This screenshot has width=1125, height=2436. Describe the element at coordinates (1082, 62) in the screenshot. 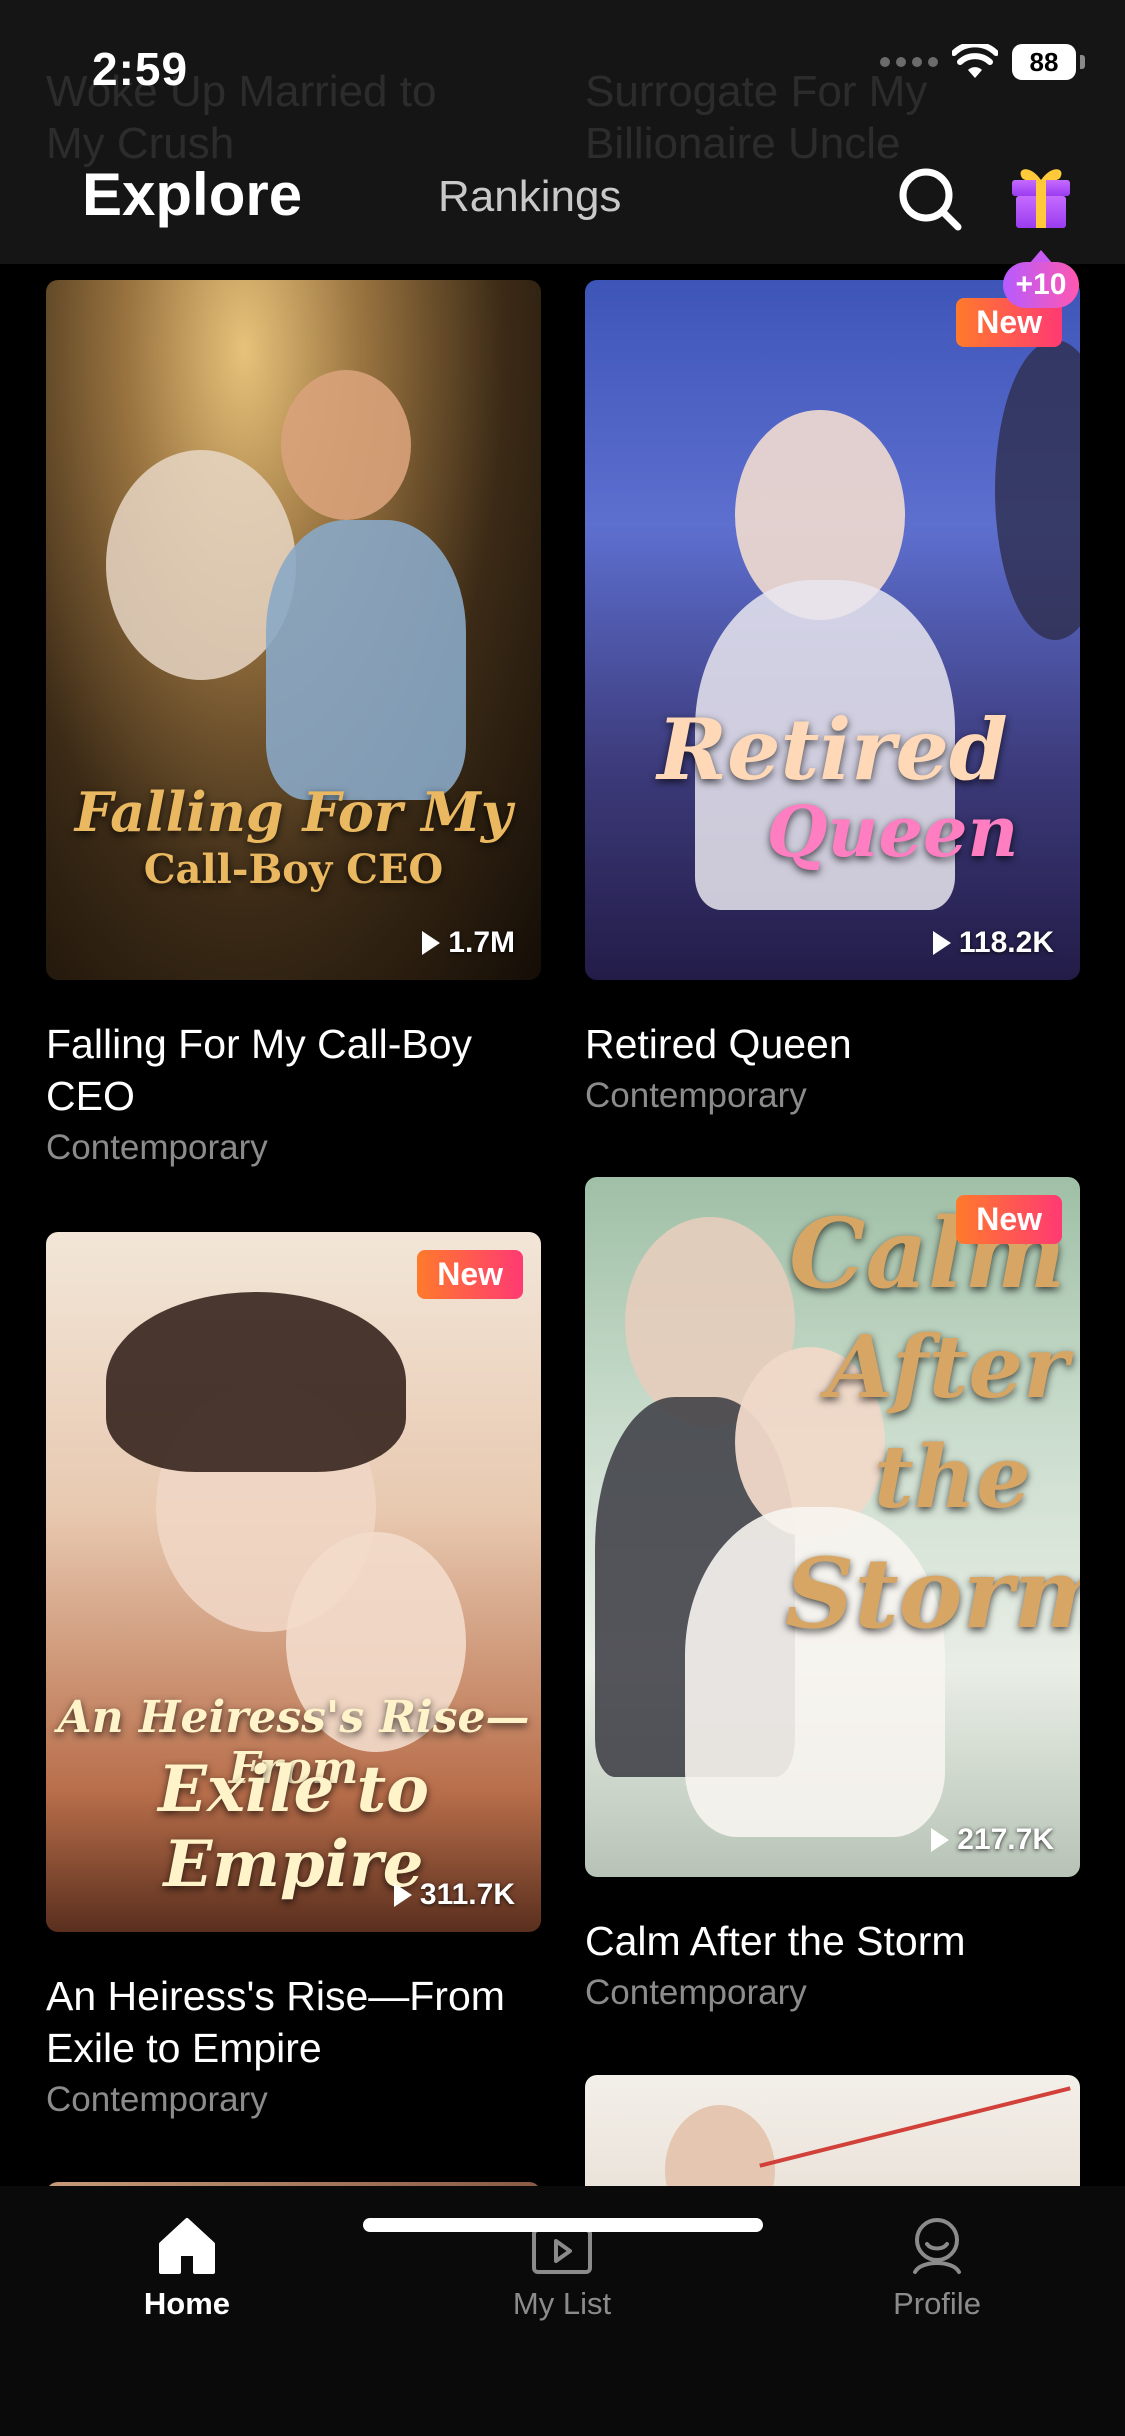

I see `battery-cap` at that location.